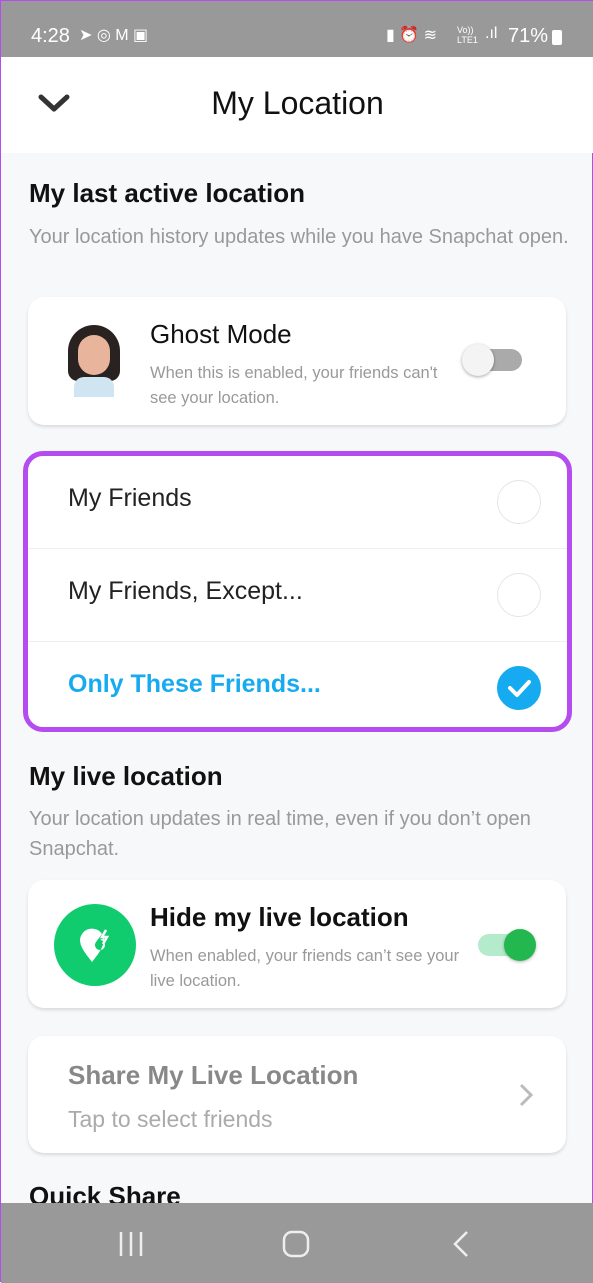 The width and height of the screenshot is (593, 1283). What do you see at coordinates (507, 945) in the screenshot?
I see `hide-live-location-toggle` at bounding box center [507, 945].